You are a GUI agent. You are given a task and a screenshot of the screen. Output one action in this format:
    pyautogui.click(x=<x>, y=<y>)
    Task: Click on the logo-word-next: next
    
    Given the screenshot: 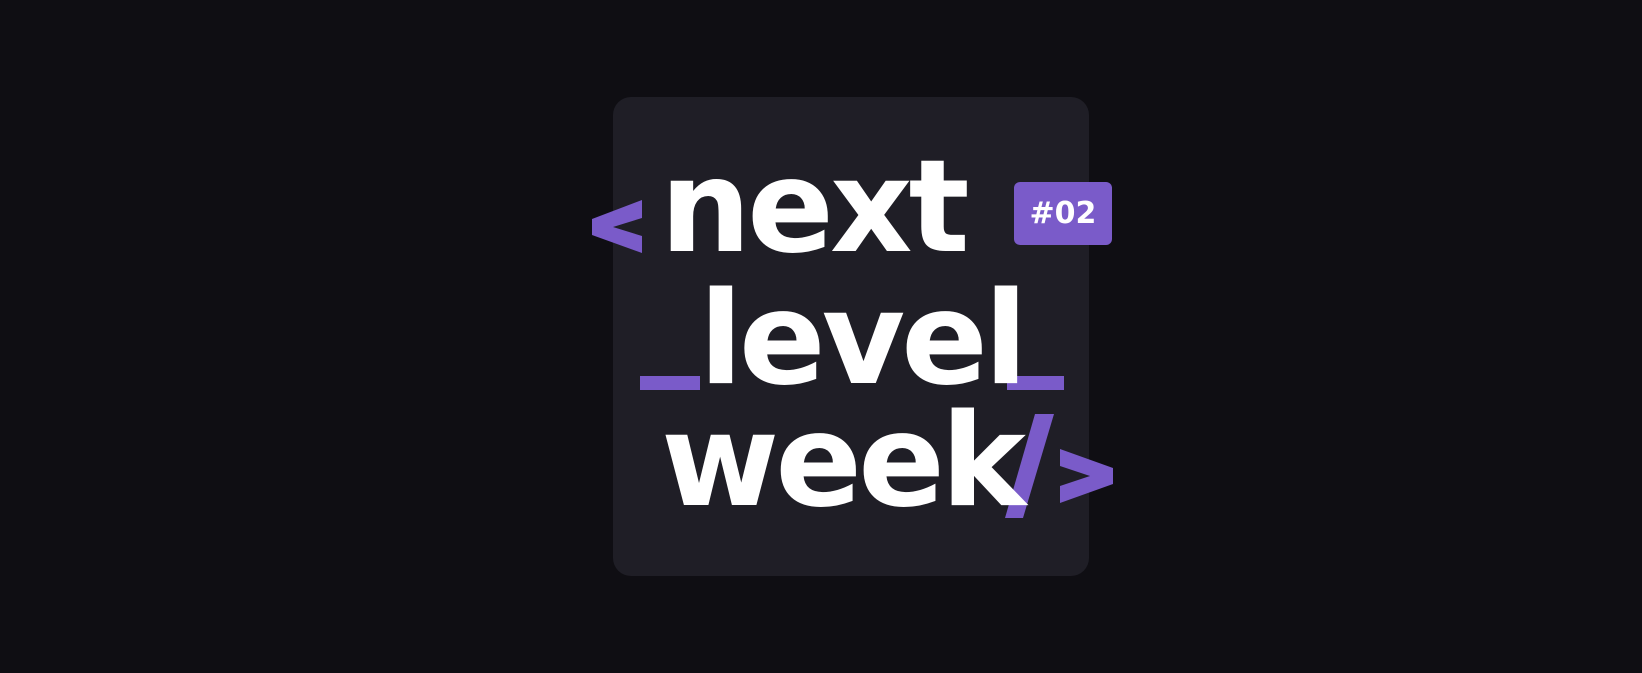 What is the action you would take?
    pyautogui.click(x=815, y=207)
    